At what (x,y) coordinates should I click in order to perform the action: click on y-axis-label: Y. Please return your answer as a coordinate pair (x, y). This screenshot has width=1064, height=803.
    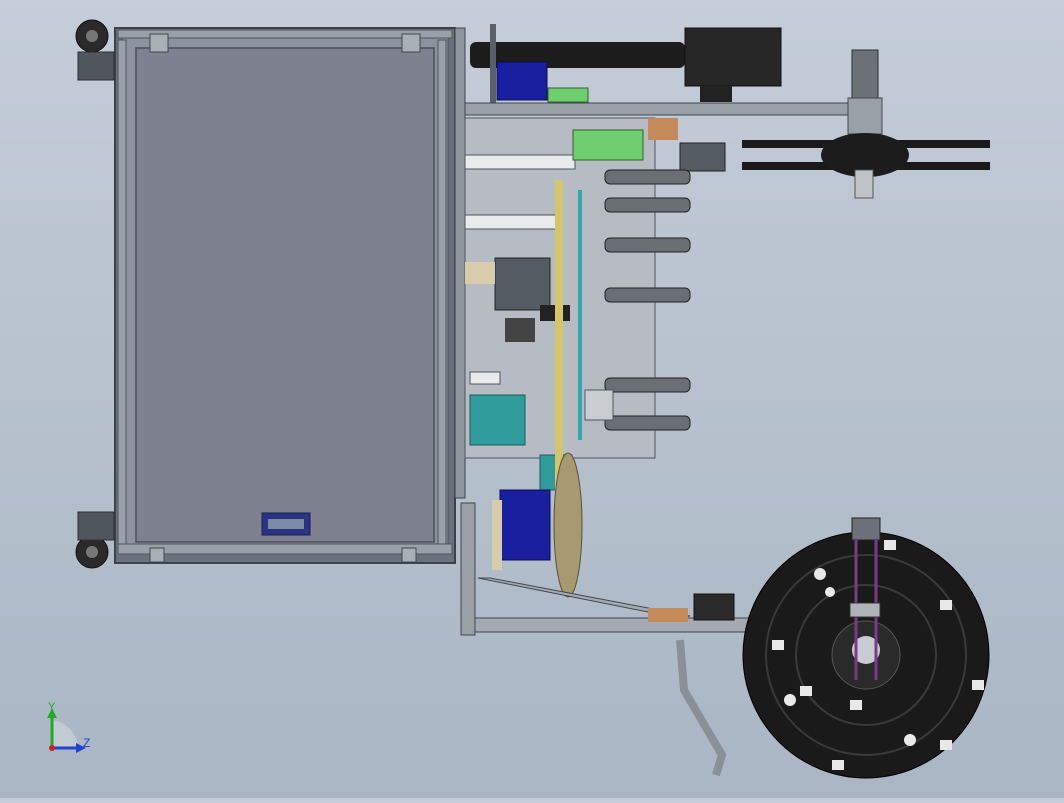
    Looking at the image, I should click on (52, 707).